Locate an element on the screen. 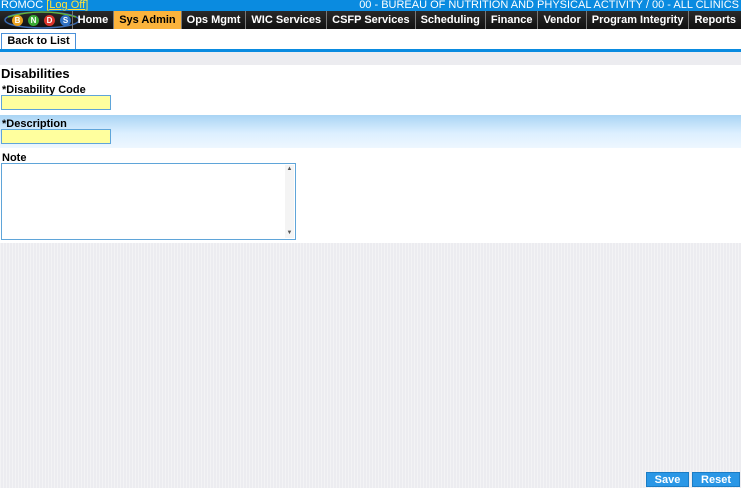 The image size is (741, 488). toolbar is located at coordinates (370, 39).